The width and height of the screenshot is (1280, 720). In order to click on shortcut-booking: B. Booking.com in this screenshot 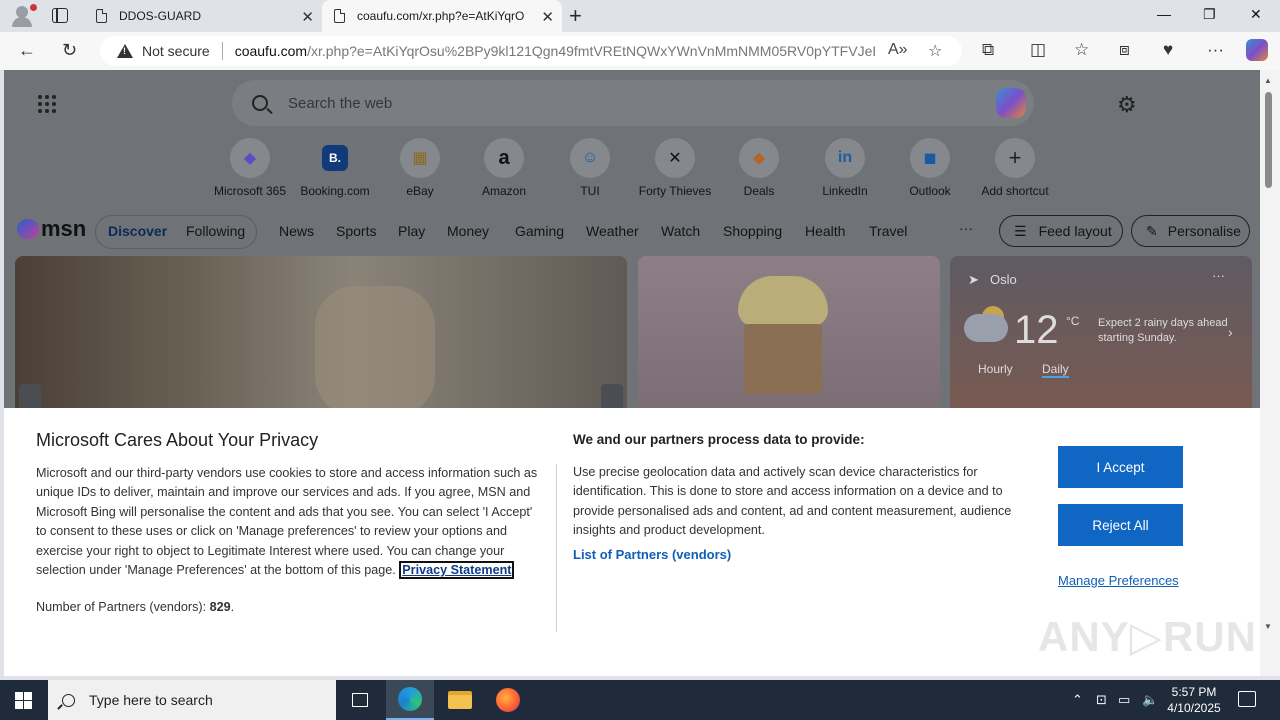, I will do `click(335, 168)`.